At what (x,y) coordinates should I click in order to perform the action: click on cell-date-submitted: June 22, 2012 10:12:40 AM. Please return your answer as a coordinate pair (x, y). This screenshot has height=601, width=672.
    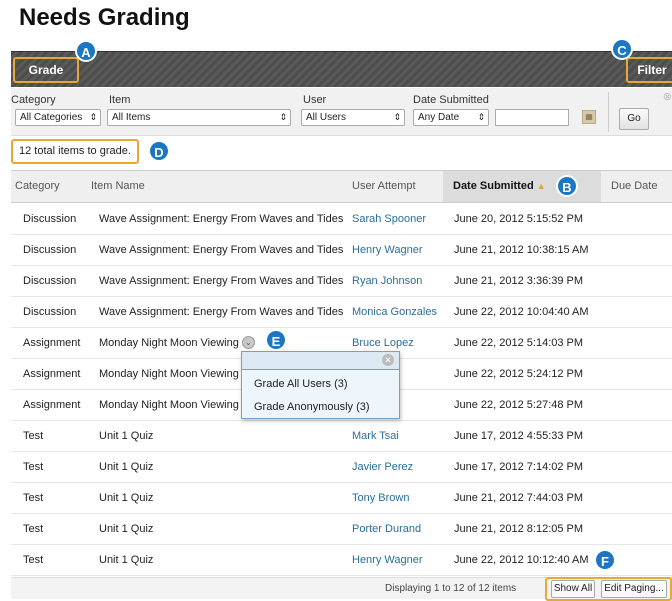
    Looking at the image, I should click on (521, 560).